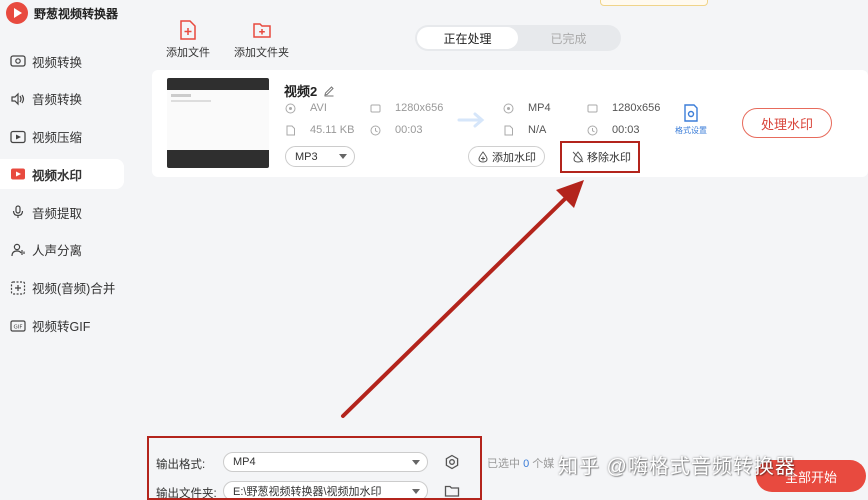  Describe the element at coordinates (218, 123) in the screenshot. I see `video-thumbnail` at that location.